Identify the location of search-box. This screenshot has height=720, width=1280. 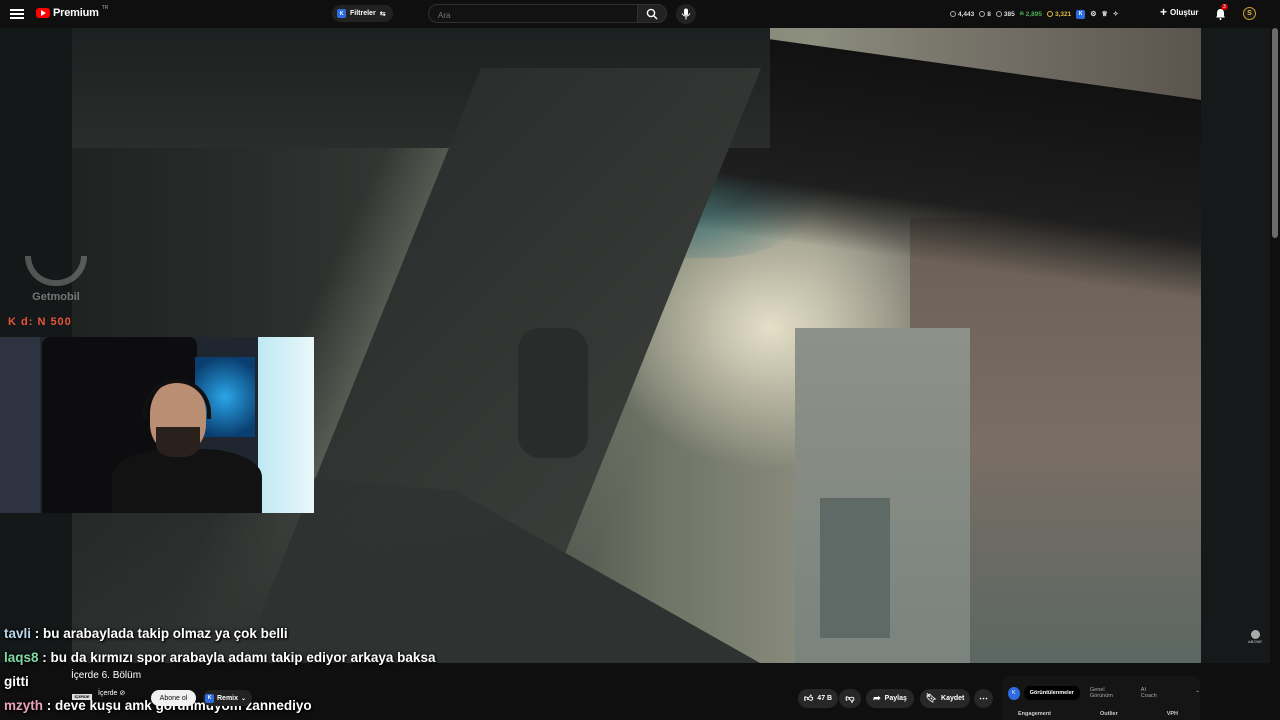
(532, 14).